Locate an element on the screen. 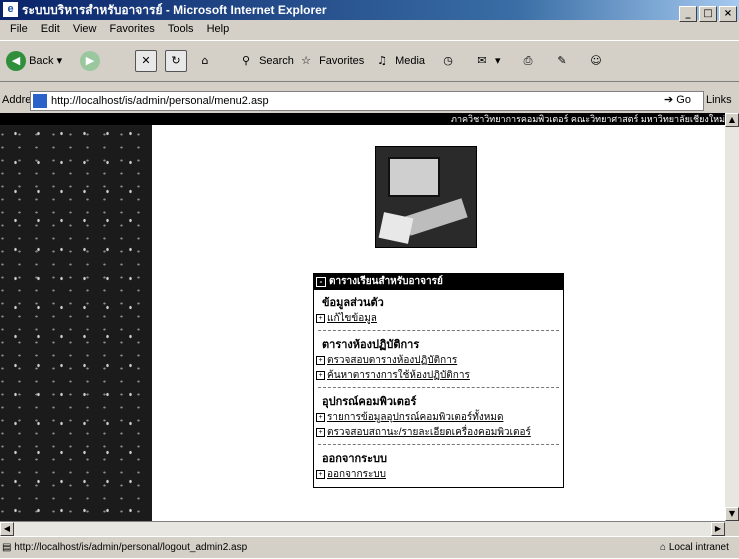 This screenshot has width=739, height=559. menu-help: Help is located at coordinates (218, 29).